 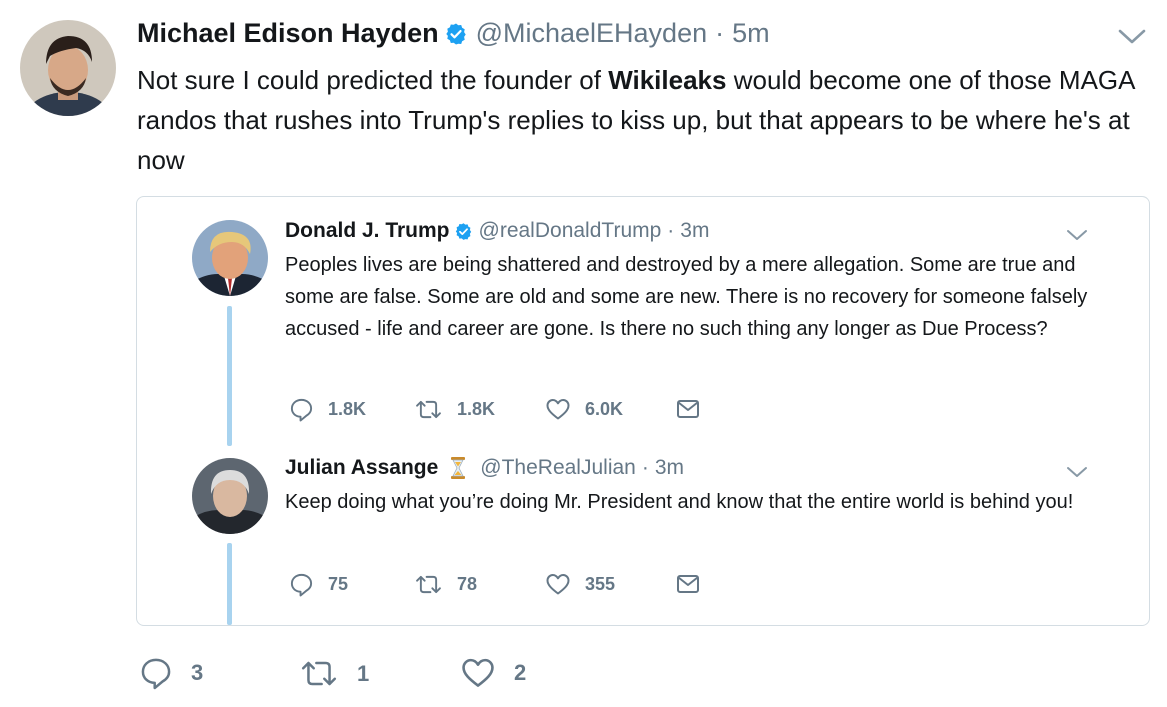 I want to click on author-handle: @realDonaldTrump, so click(x=570, y=231).